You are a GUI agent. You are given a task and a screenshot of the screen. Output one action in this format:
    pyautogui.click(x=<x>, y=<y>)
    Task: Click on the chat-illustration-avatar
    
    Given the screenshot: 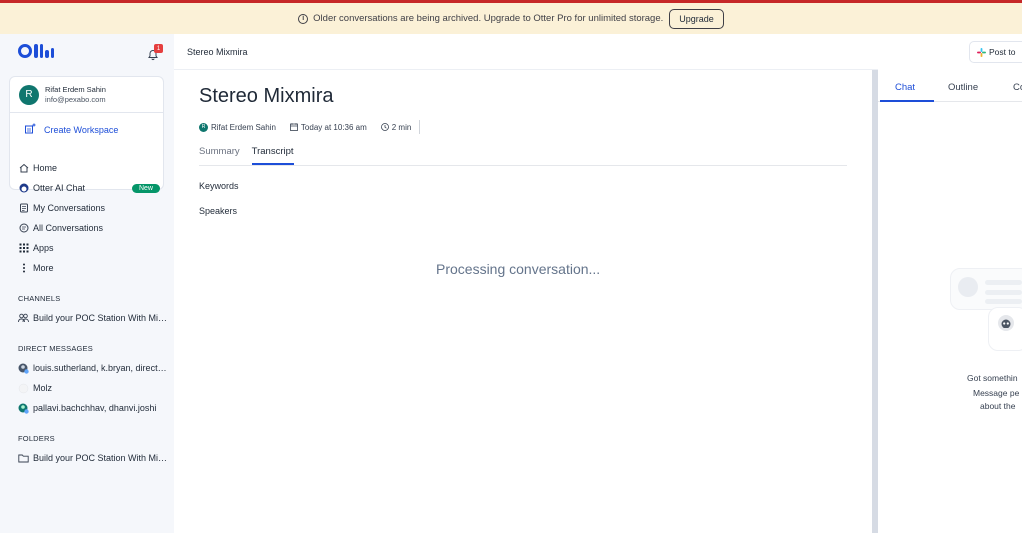 What is the action you would take?
    pyautogui.click(x=968, y=287)
    